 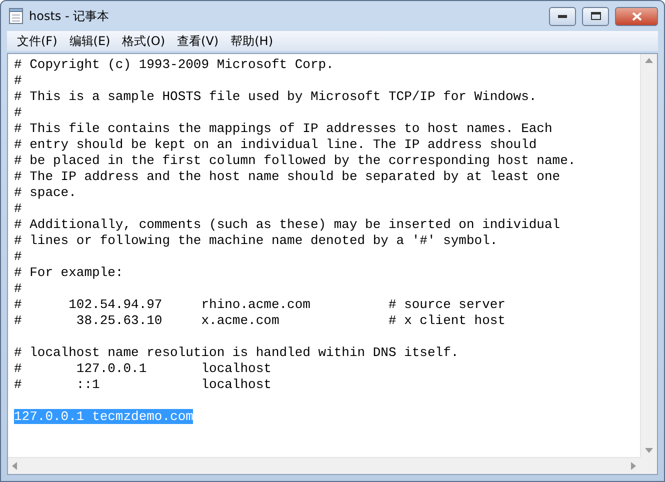 I want to click on window-title: hosts - 记事本, so click(x=69, y=16).